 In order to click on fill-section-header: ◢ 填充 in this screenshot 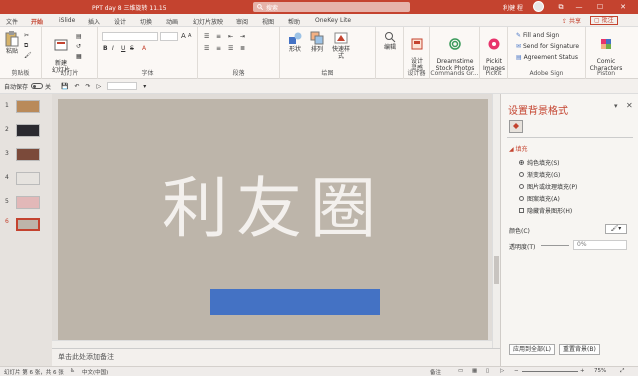, I will do `click(518, 148)`.